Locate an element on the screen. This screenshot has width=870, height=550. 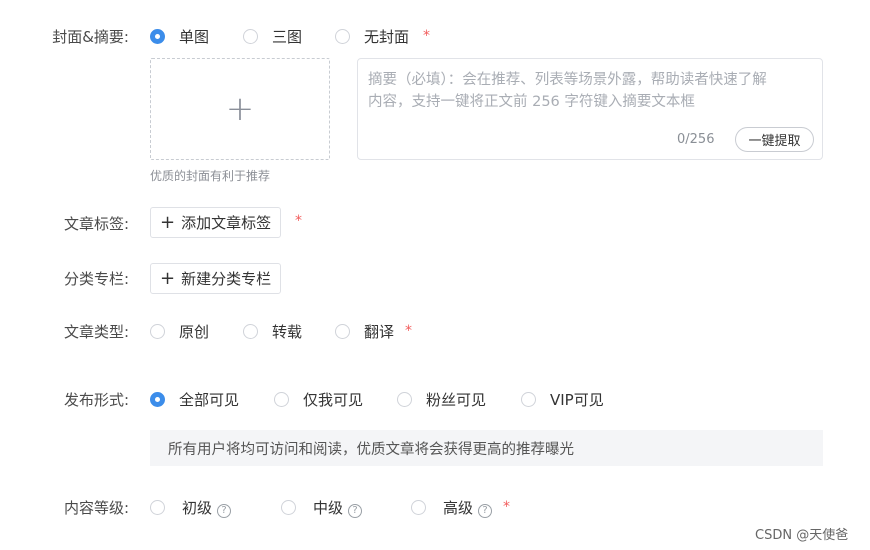
tags-label: 文章标签: is located at coordinates (96, 224).